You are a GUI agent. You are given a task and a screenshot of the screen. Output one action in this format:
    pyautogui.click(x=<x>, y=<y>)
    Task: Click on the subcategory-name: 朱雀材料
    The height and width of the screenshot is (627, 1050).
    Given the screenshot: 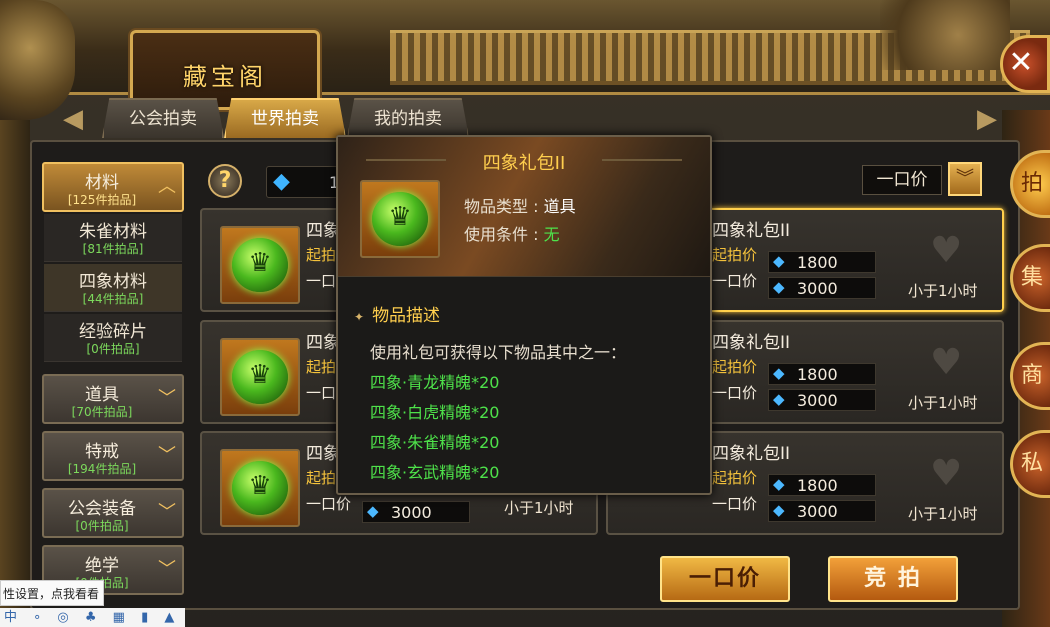 What is the action you would take?
    pyautogui.click(x=113, y=232)
    